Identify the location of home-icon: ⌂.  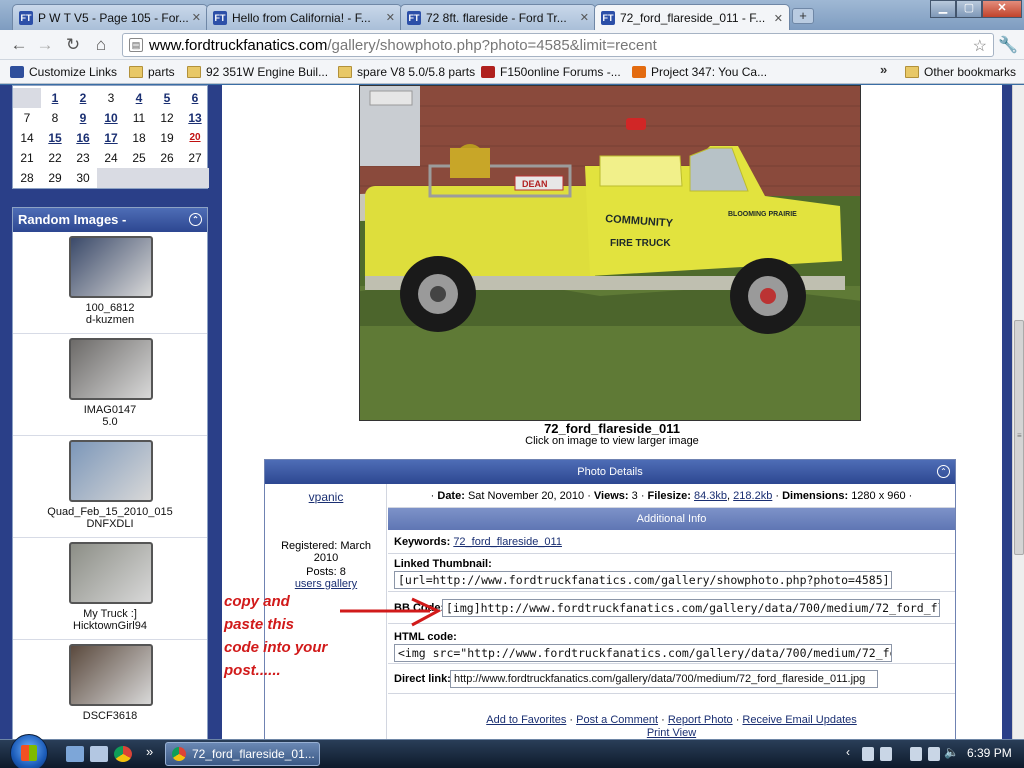
(101, 45).